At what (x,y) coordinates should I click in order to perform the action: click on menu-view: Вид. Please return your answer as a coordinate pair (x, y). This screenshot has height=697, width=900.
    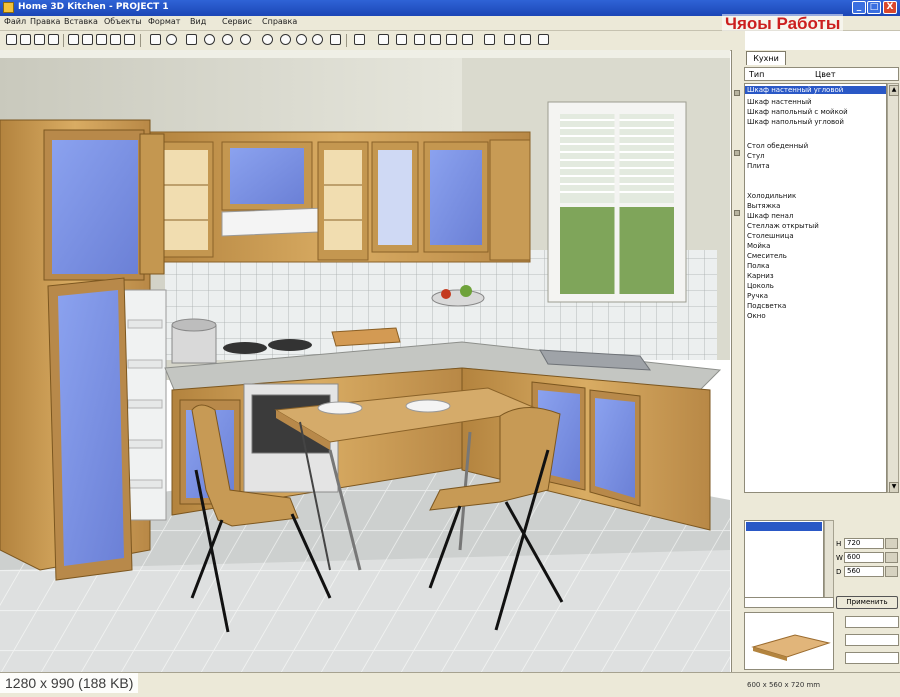
    Looking at the image, I should click on (198, 21).